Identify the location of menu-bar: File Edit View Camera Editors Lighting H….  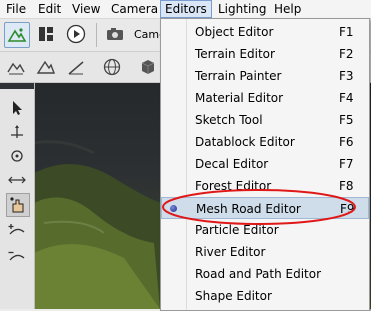
(185, 9).